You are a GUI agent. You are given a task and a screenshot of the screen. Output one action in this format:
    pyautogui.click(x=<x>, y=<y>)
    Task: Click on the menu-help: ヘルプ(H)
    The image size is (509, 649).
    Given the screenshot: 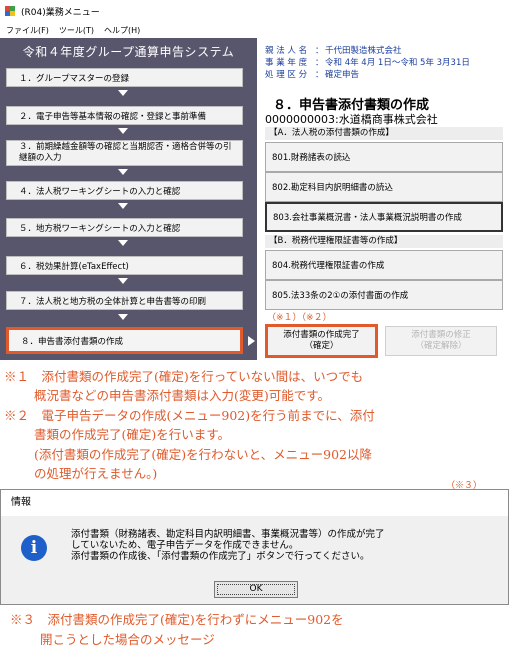 What is the action you would take?
    pyautogui.click(x=122, y=30)
    